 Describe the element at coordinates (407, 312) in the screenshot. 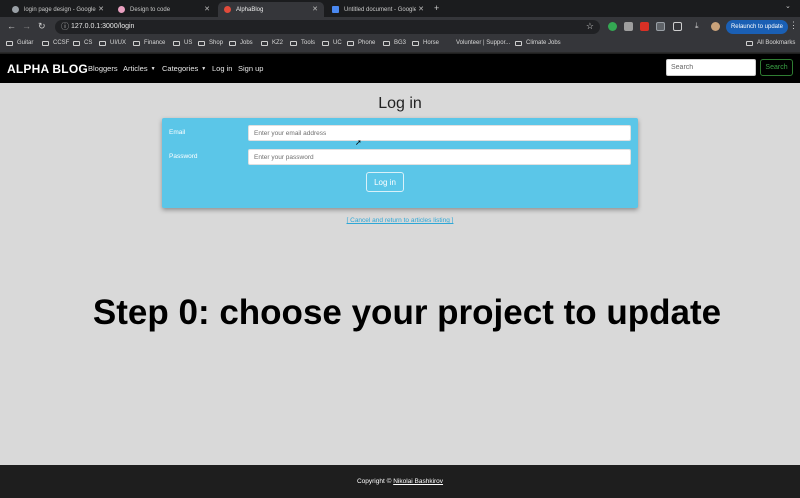

I see `step-caption-overlay: Step 0: choose your project to update` at that location.